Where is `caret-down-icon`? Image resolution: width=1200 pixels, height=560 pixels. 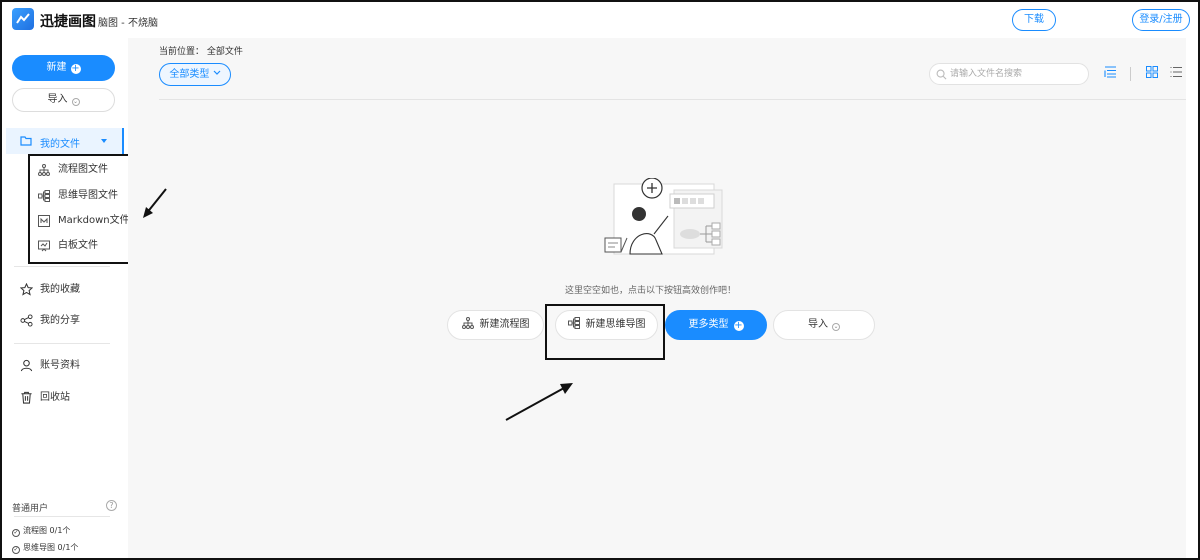 caret-down-icon is located at coordinates (104, 141).